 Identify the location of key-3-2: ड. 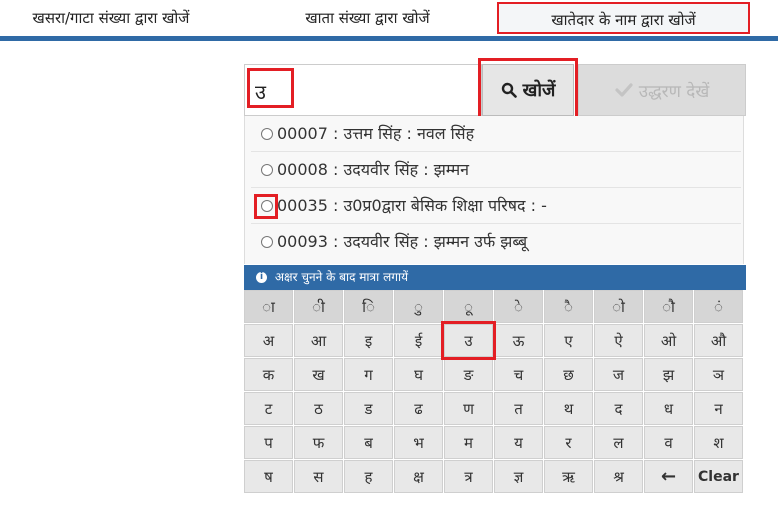
(368, 408).